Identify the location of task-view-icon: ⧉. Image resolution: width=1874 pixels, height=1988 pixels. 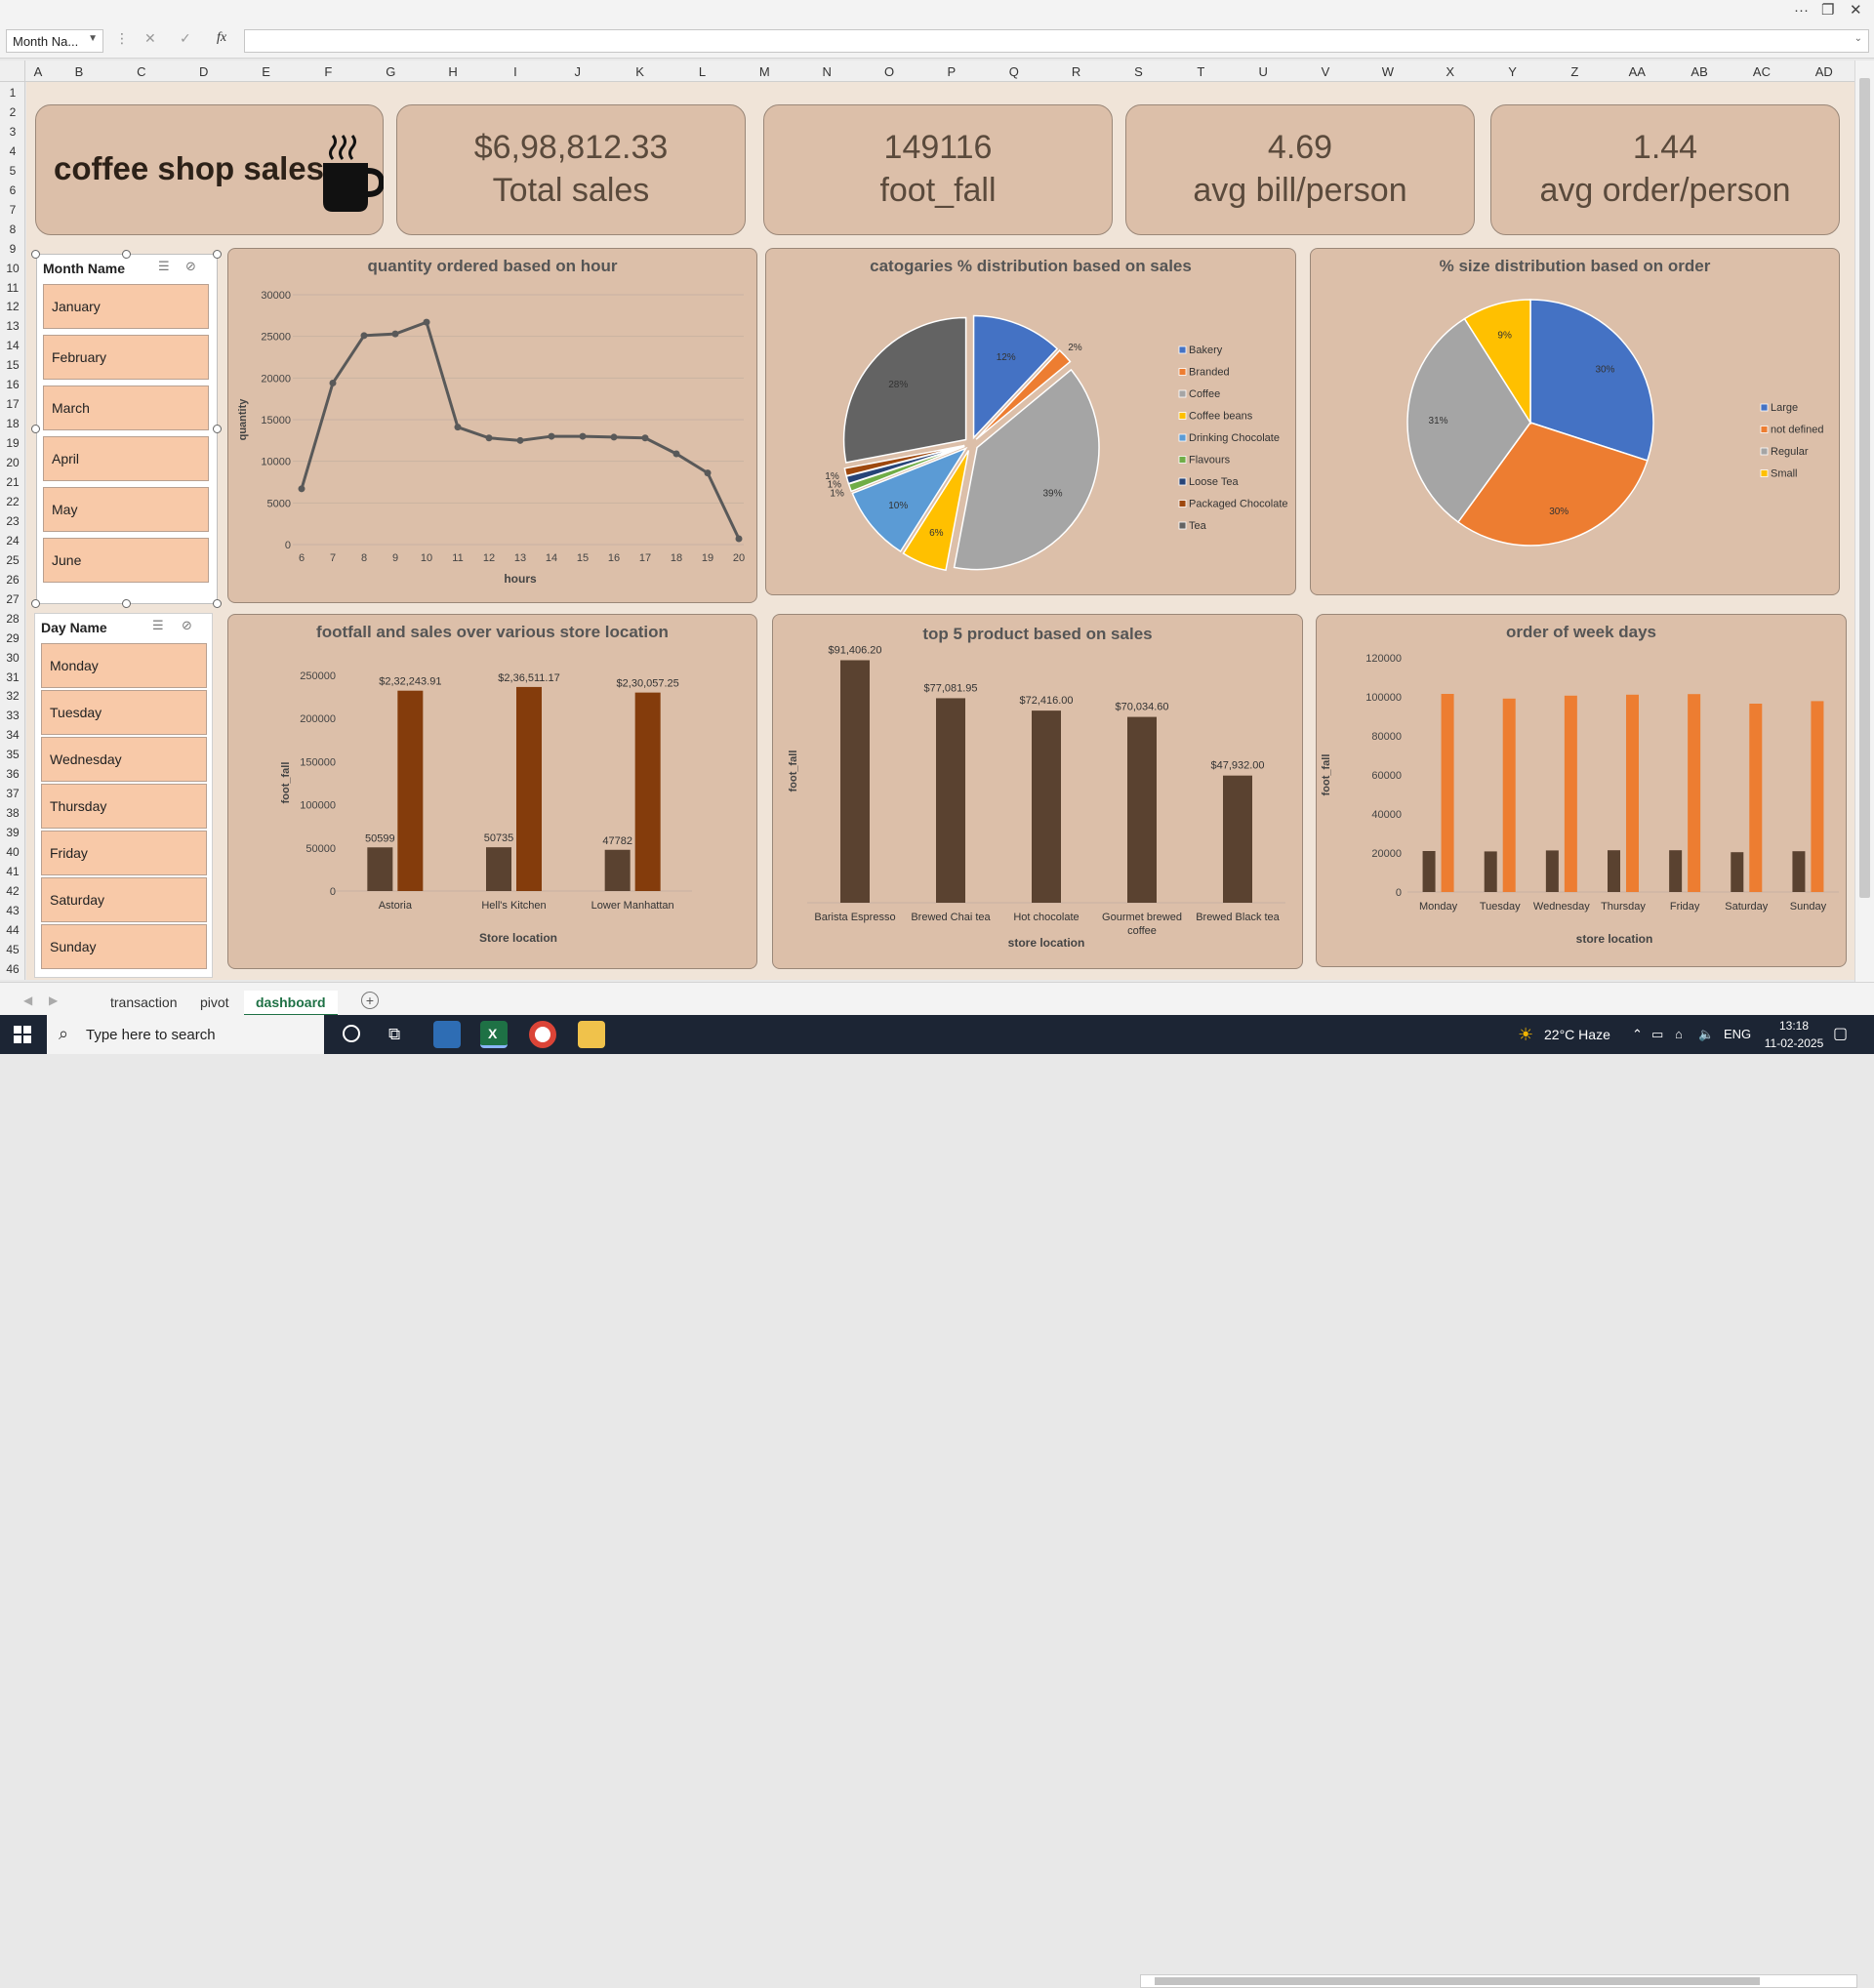
(394, 1034).